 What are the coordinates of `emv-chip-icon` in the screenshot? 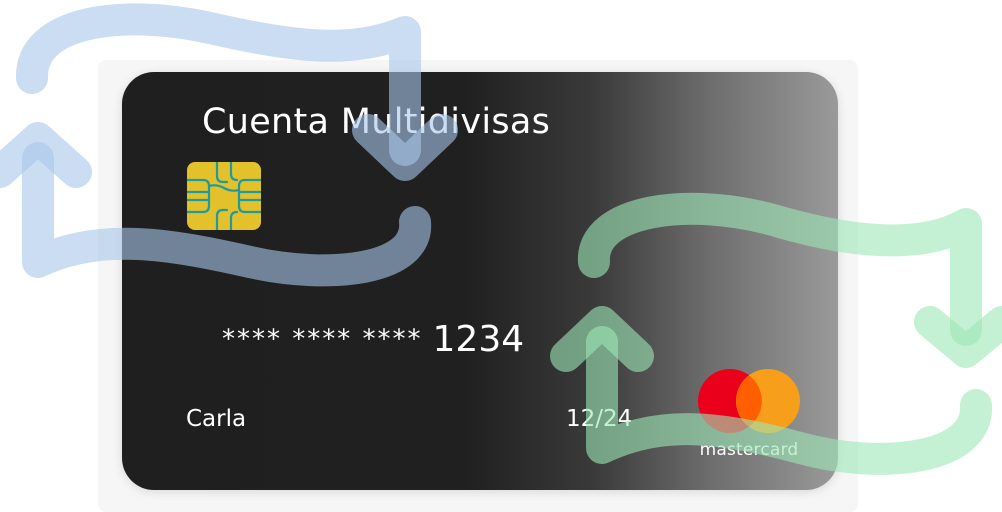 It's located at (224, 196).